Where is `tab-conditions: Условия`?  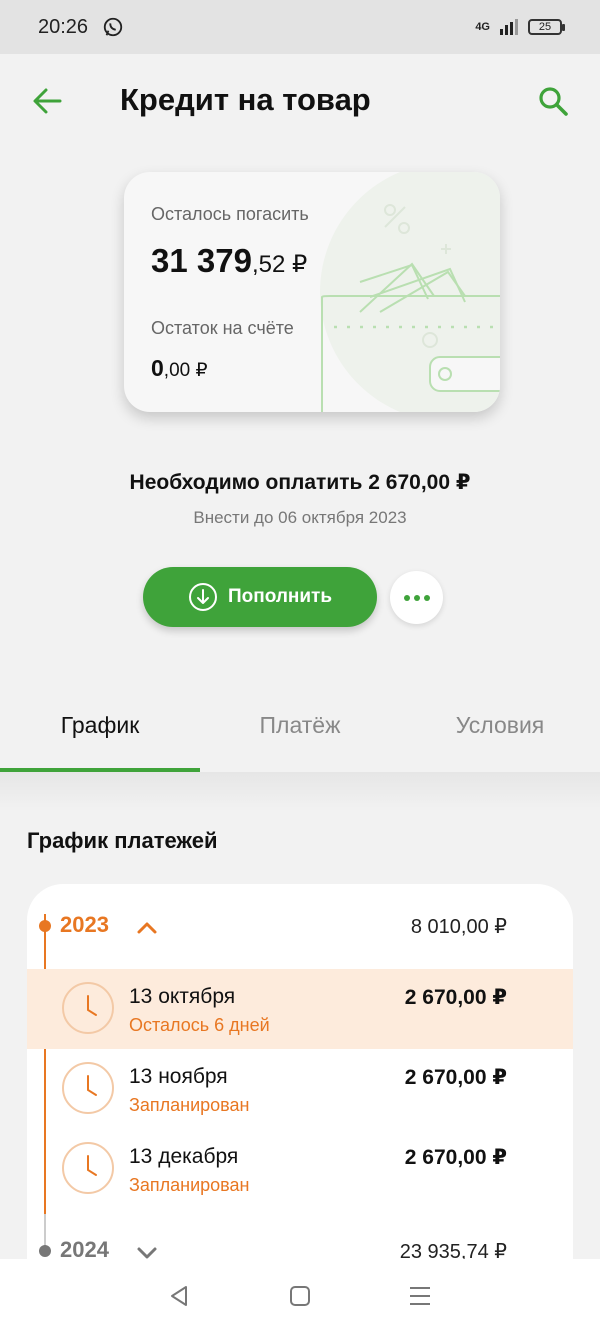
tab-conditions: Условия is located at coordinates (500, 731).